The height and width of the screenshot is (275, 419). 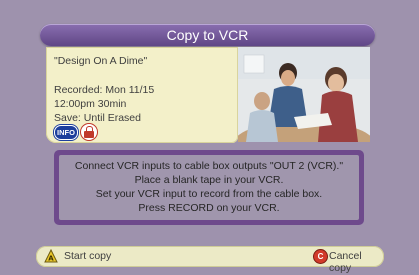 What do you see at coordinates (101, 61) in the screenshot?
I see `show-title: "Design On A Dime"` at bounding box center [101, 61].